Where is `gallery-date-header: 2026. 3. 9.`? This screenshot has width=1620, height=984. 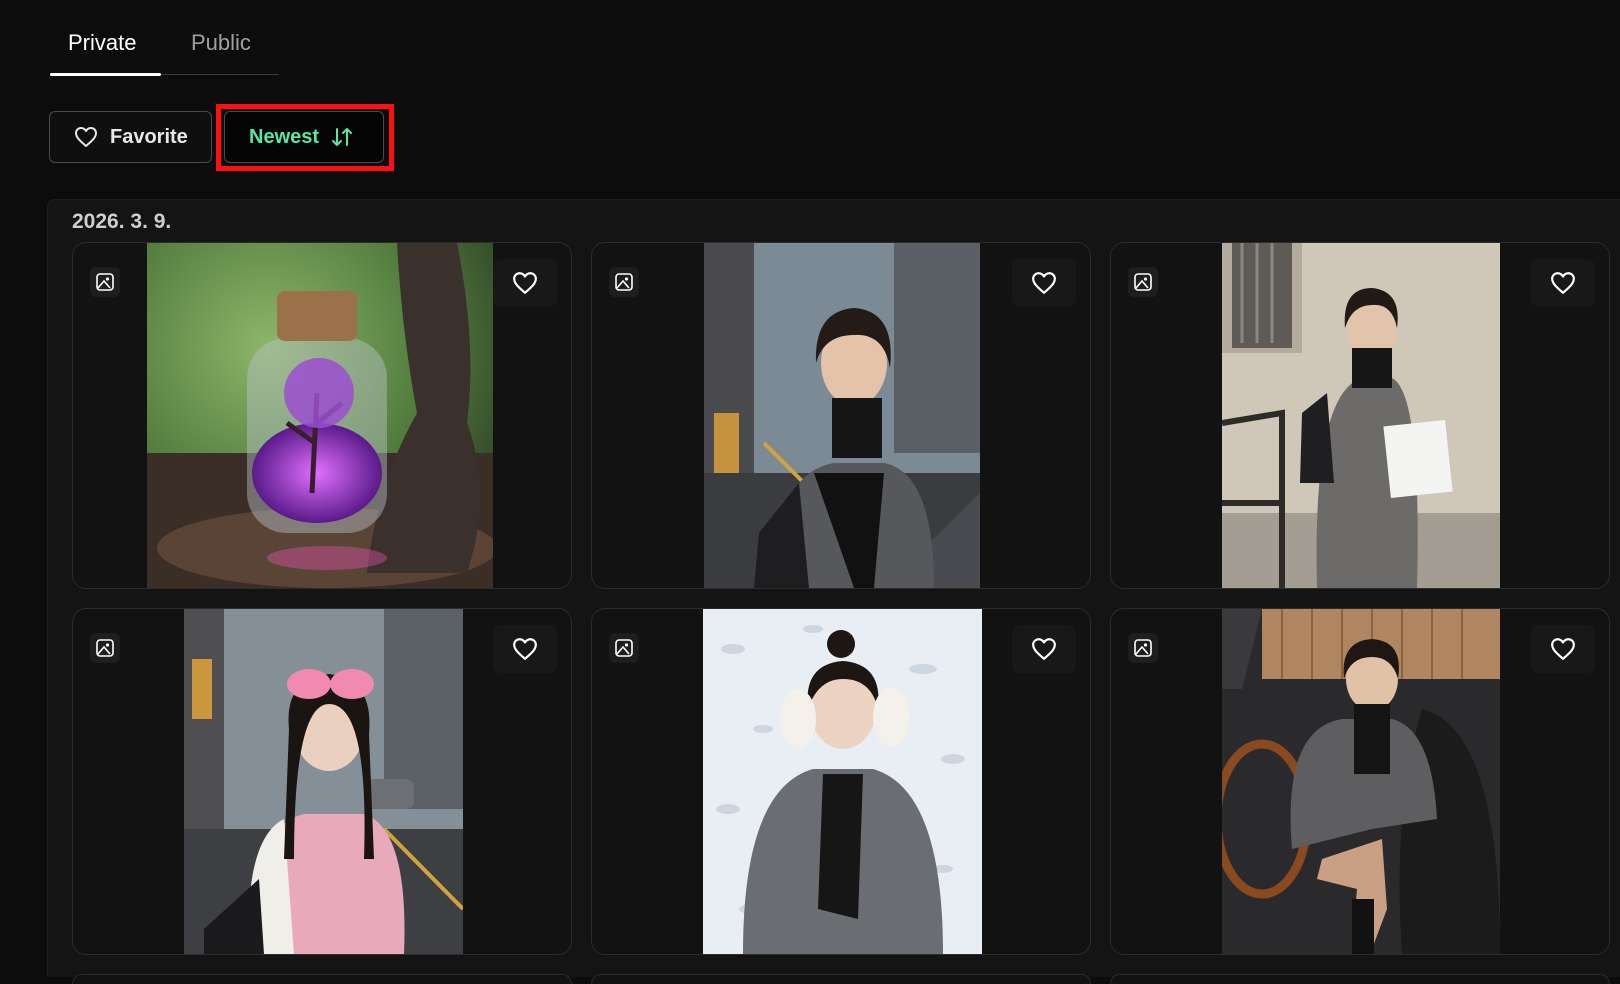
gallery-date-header: 2026. 3. 9. is located at coordinates (122, 221).